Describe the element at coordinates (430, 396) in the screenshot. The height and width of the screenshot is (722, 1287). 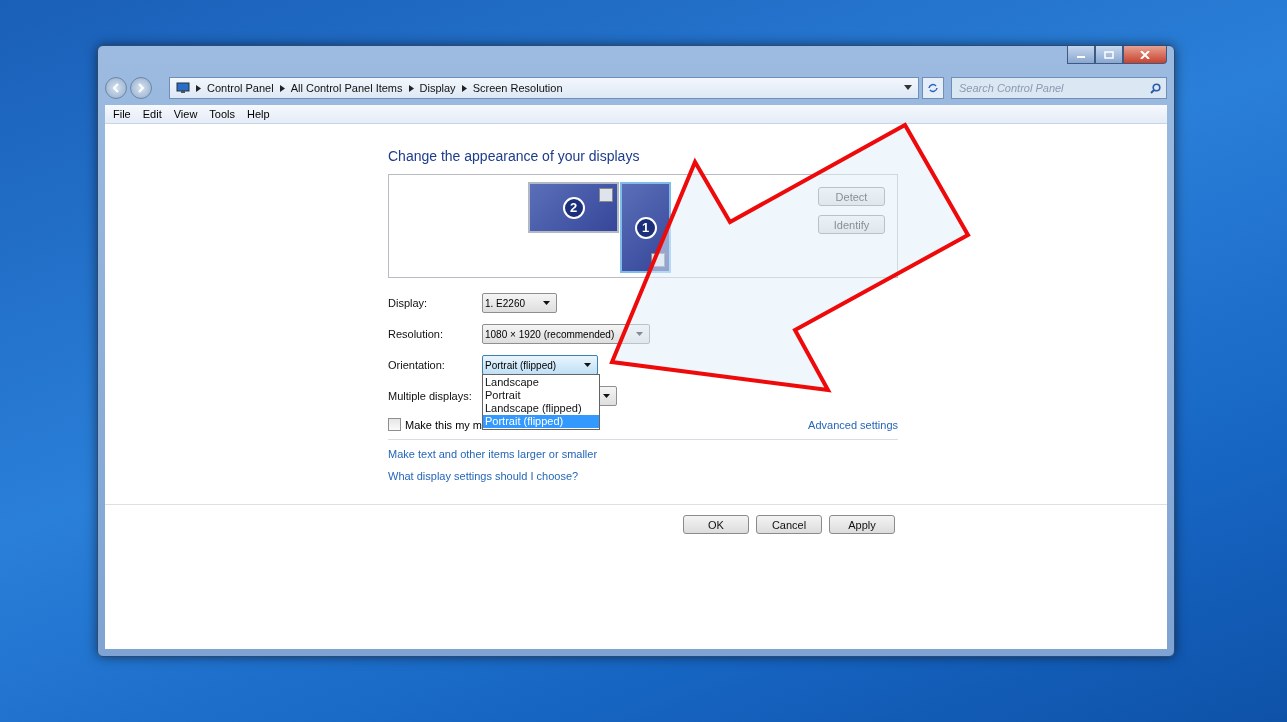
I see `field-label: Multiple displays:` at that location.